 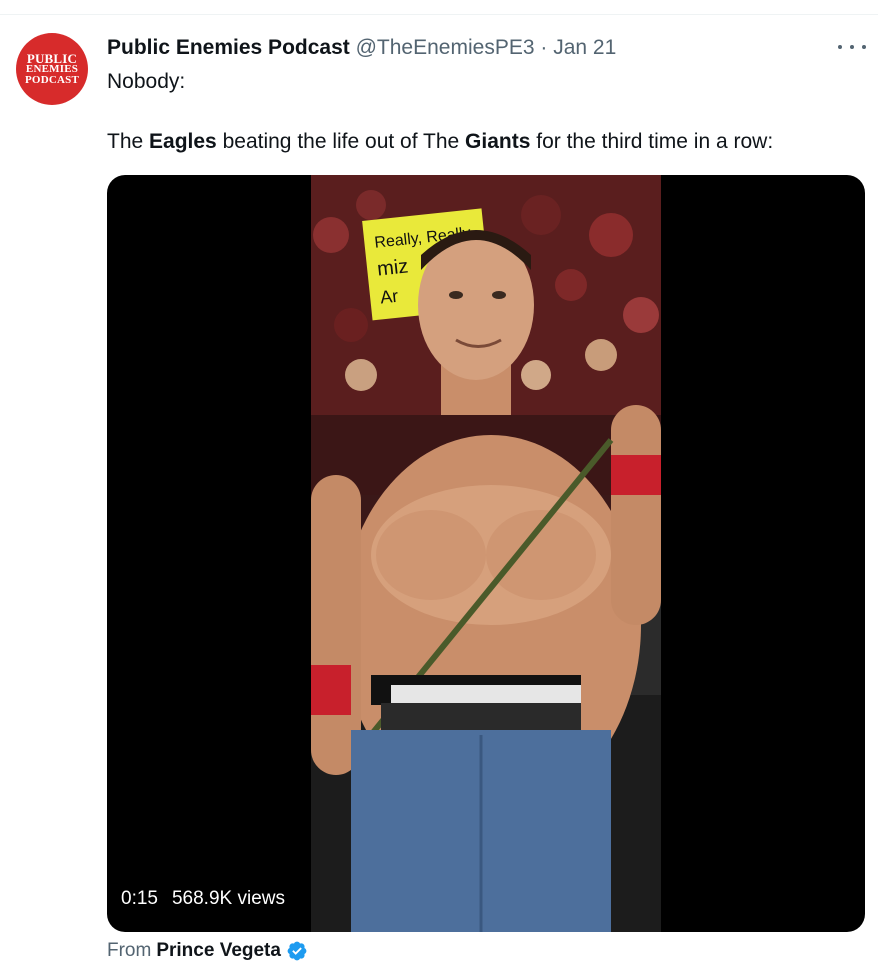 I want to click on sign-text-line: Ar, so click(x=389, y=297).